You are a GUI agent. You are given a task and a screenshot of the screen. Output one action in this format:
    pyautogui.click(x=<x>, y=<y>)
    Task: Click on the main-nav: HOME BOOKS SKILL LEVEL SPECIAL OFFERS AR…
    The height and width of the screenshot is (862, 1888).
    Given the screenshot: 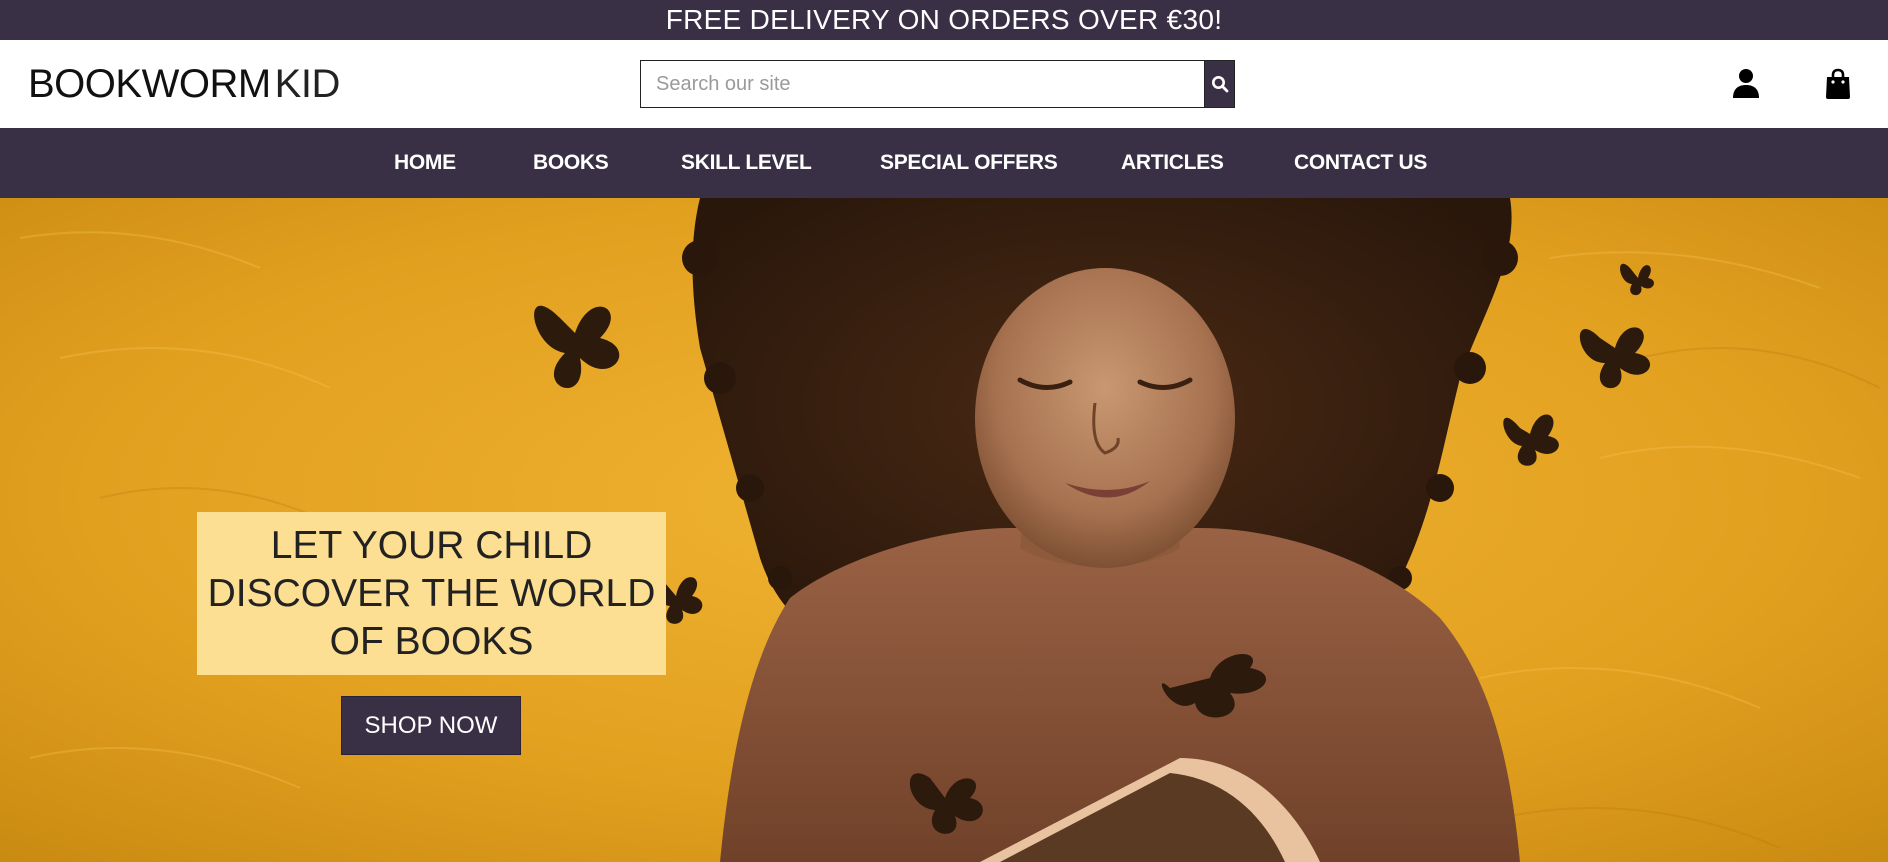 What is the action you would take?
    pyautogui.click(x=944, y=163)
    